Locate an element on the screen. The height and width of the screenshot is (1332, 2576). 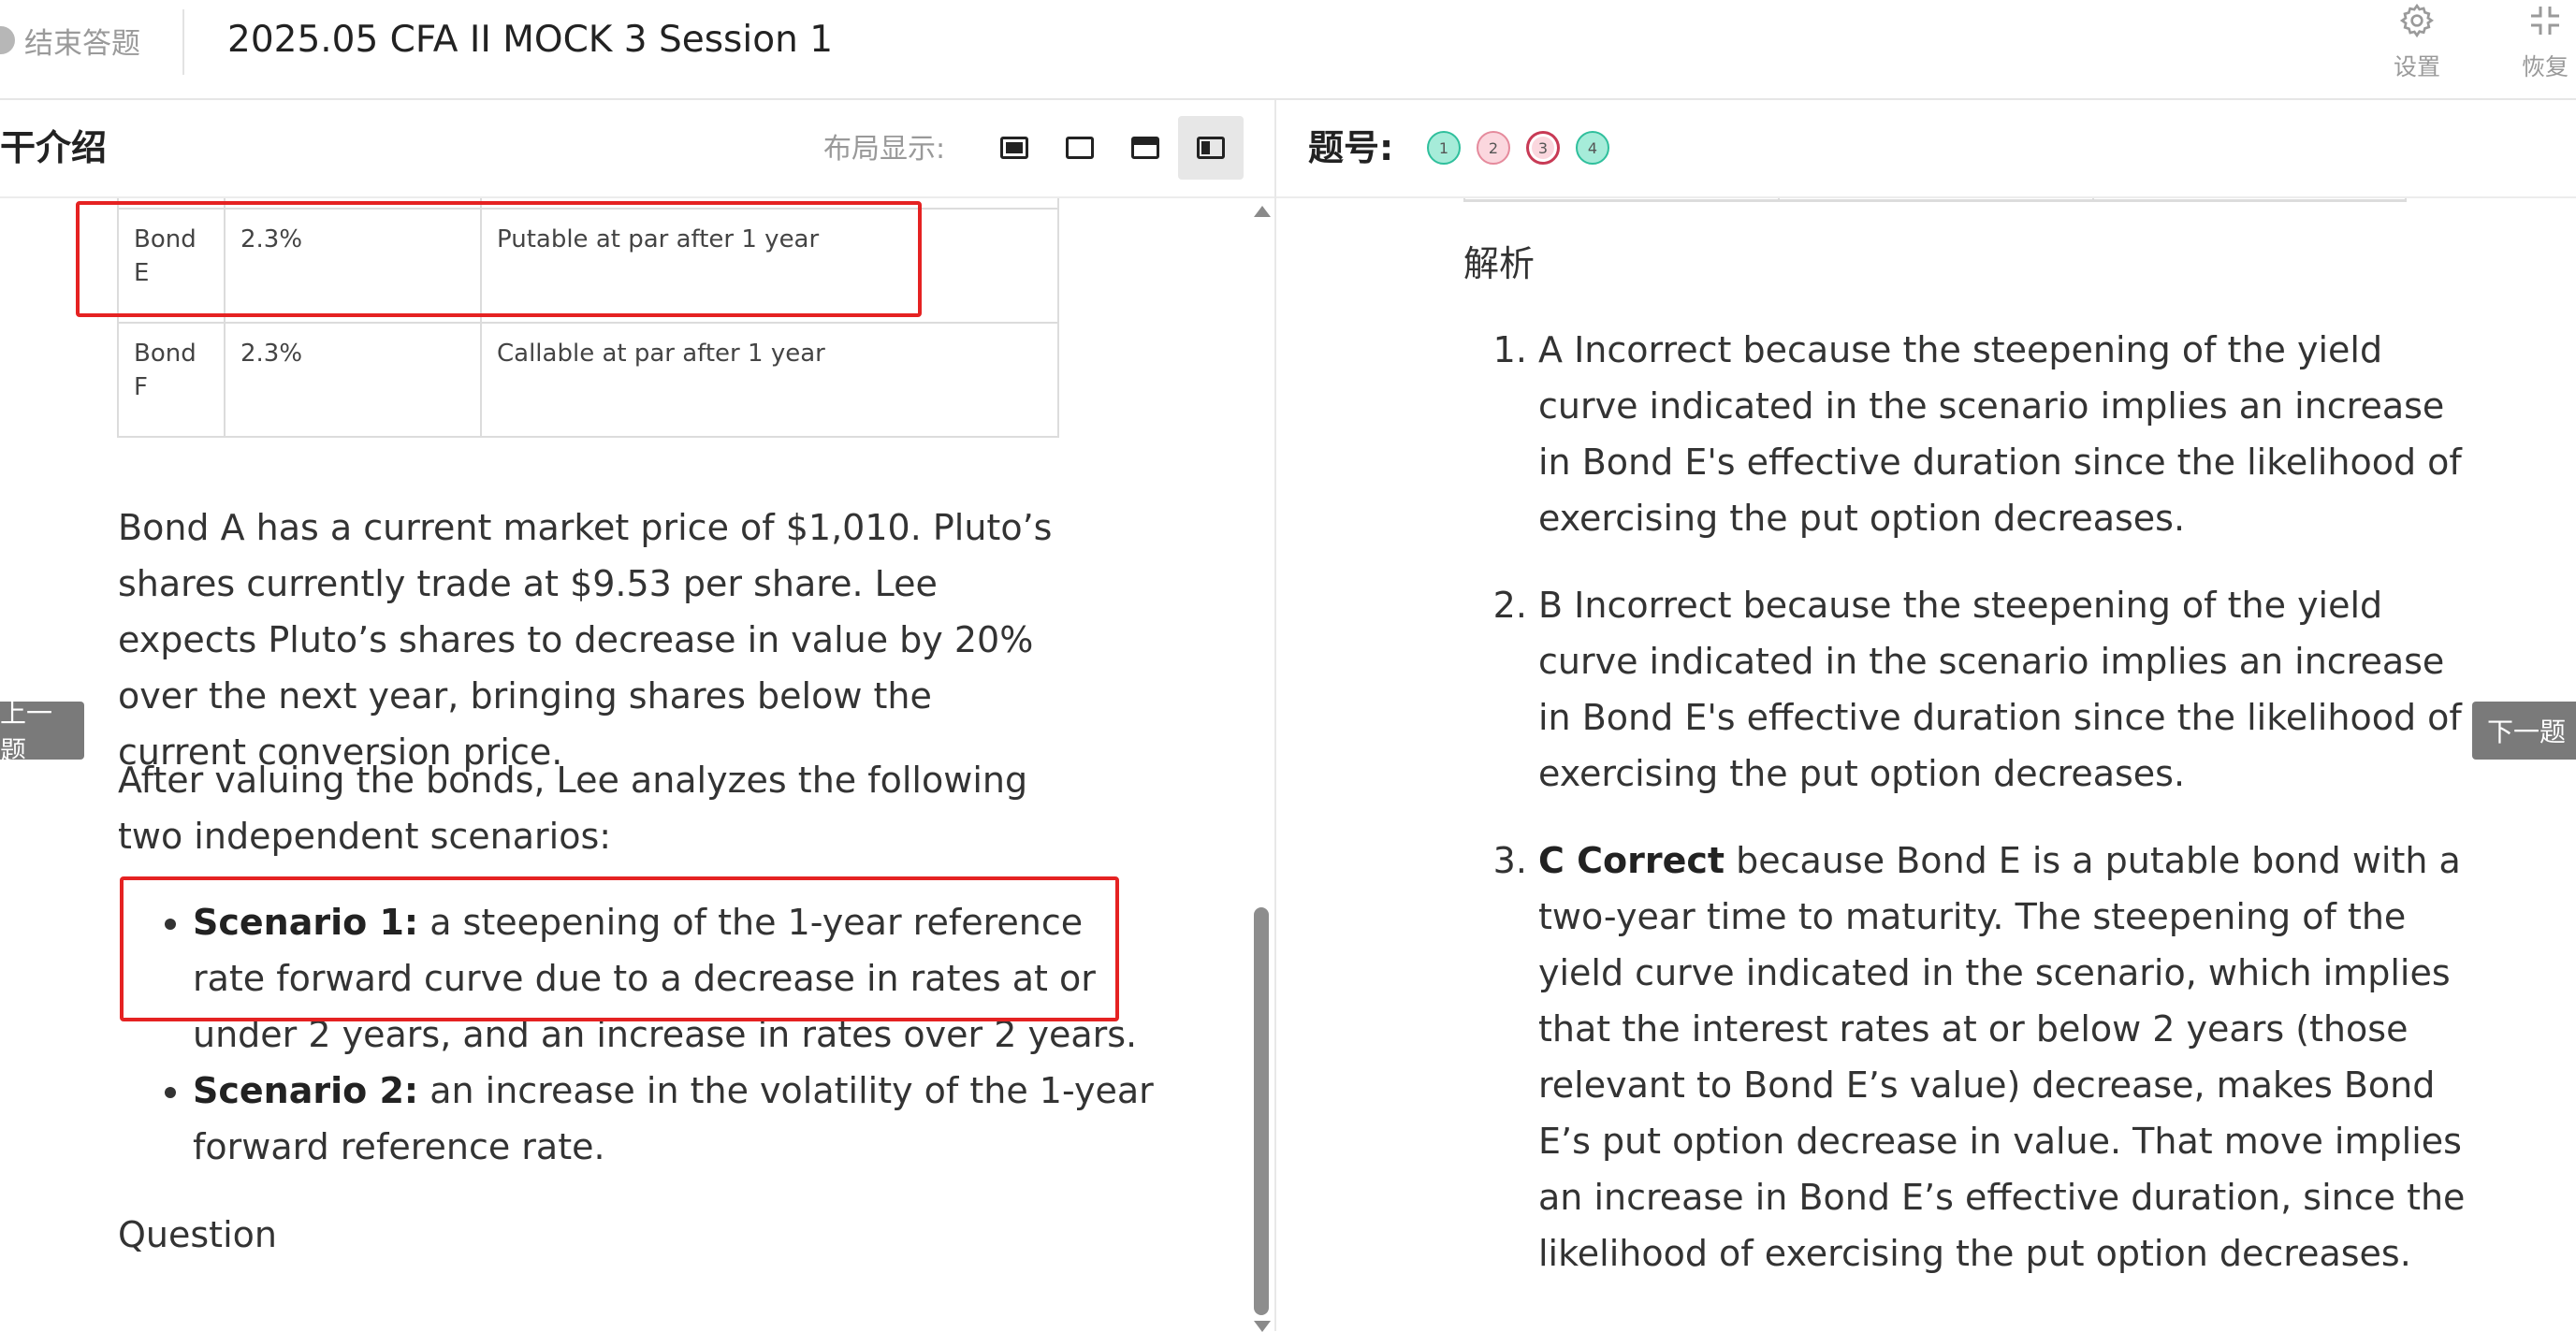
scroll-thumb is located at coordinates (1261, 1111).